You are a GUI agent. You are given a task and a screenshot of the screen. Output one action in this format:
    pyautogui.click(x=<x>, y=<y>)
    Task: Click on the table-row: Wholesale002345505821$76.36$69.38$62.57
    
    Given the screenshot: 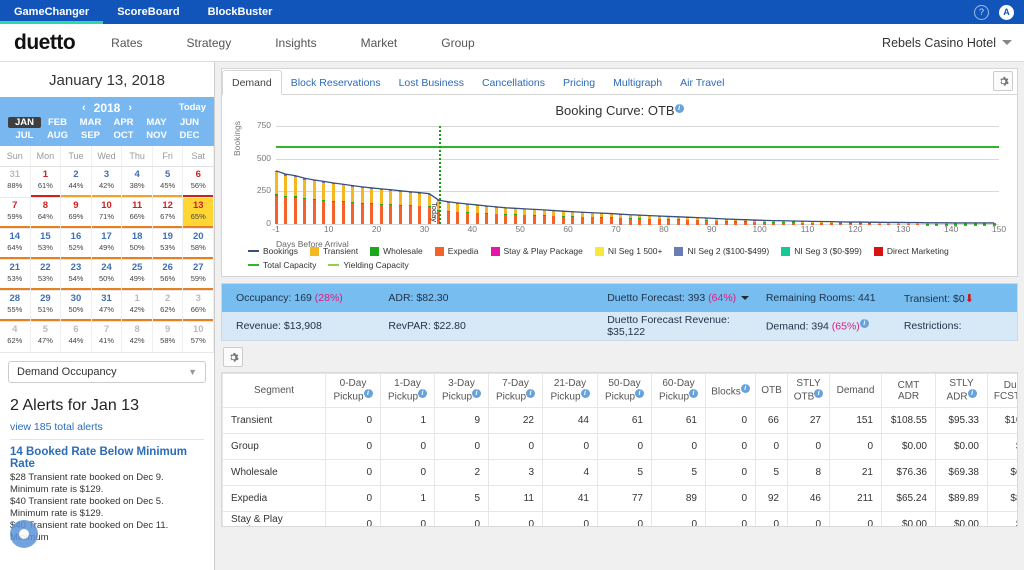 What is the action you would take?
    pyautogui.click(x=619, y=472)
    